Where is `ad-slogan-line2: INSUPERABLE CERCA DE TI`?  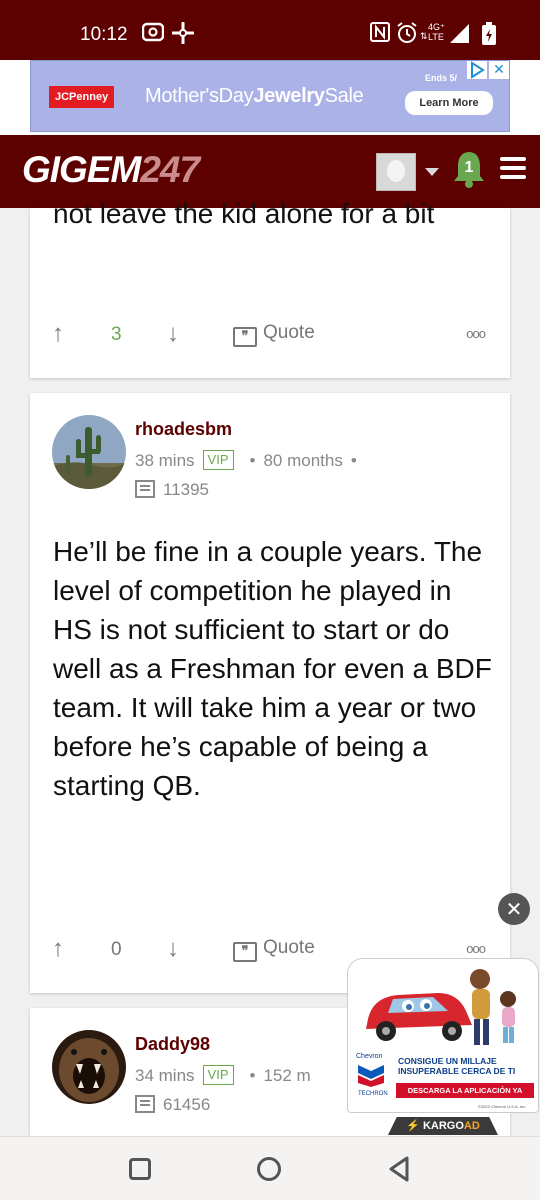
ad-slogan-line2: INSUPERABLE CERCA DE TI is located at coordinates (457, 1071).